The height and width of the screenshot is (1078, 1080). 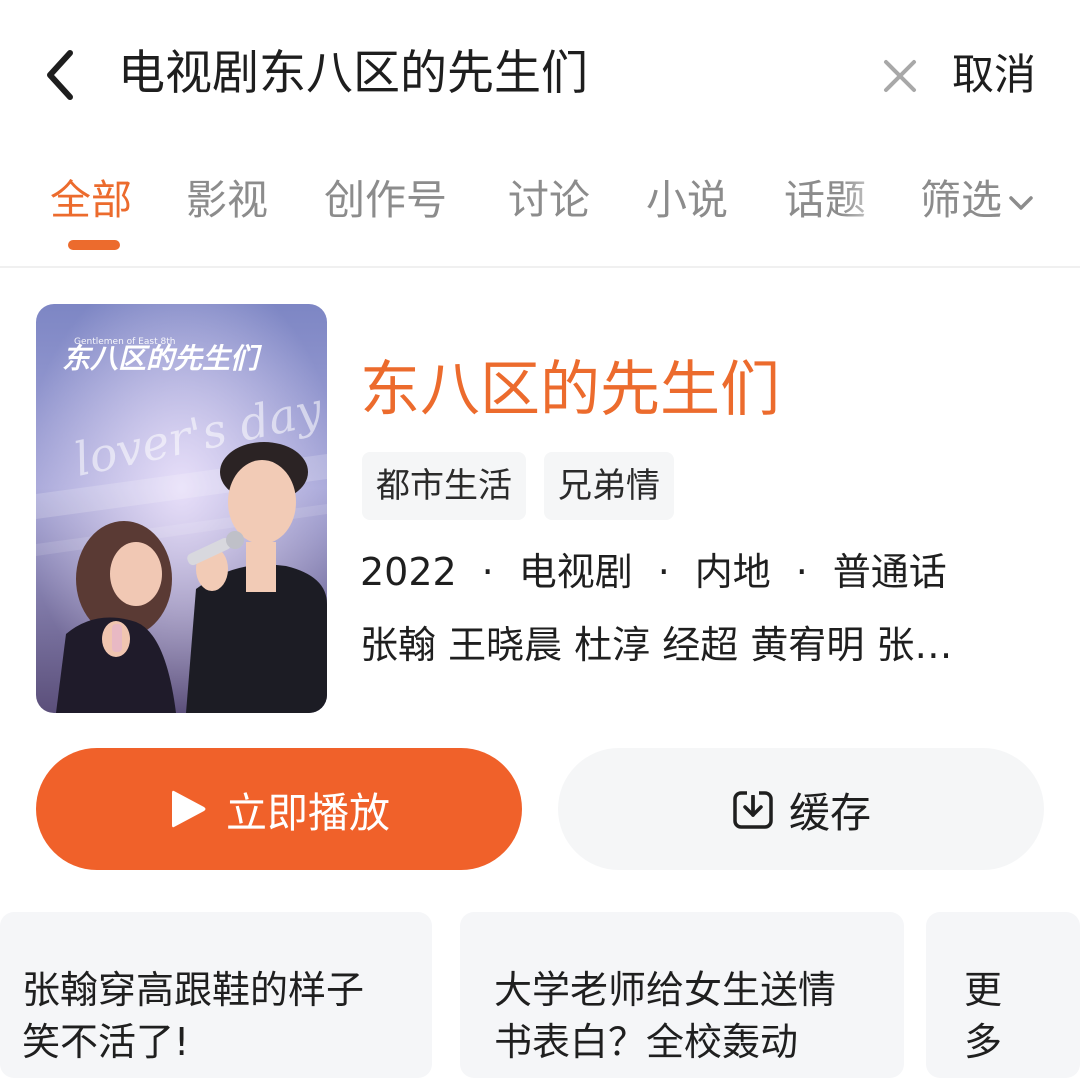 I want to click on tab-creator: 创作号, so click(x=385, y=200).